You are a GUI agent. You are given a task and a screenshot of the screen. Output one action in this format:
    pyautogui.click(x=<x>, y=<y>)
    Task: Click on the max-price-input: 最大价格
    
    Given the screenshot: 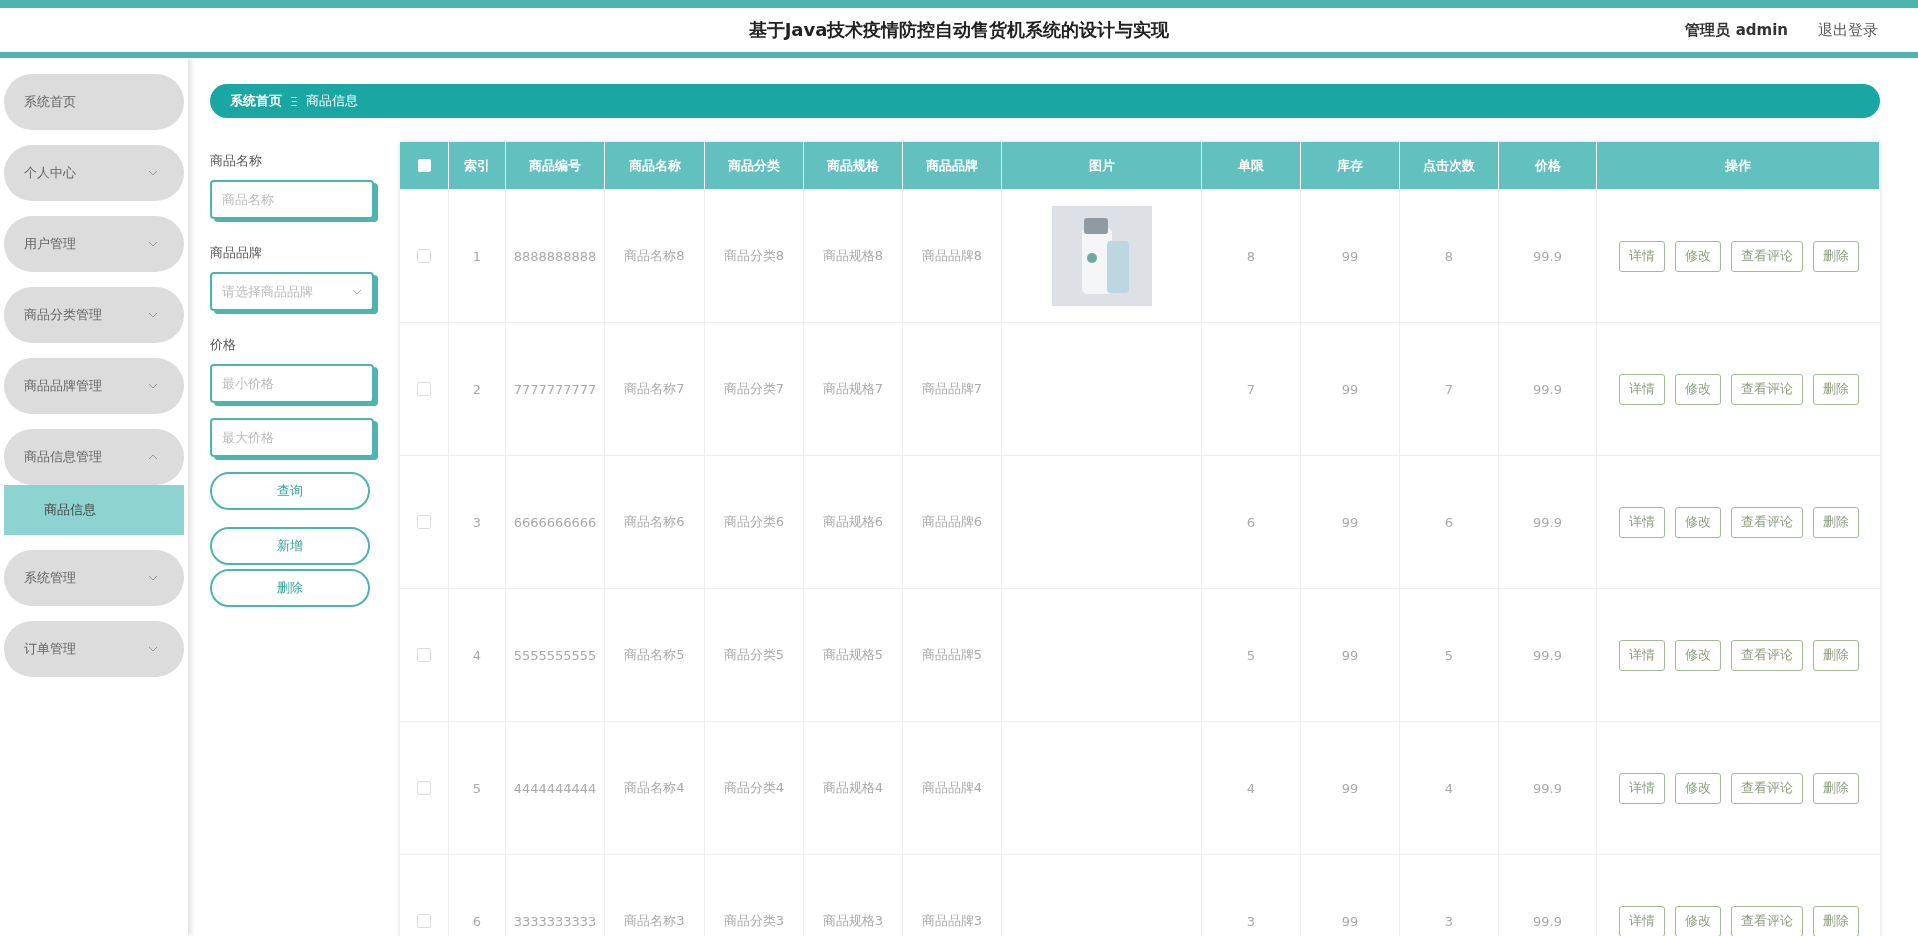 What is the action you would take?
    pyautogui.click(x=292, y=437)
    